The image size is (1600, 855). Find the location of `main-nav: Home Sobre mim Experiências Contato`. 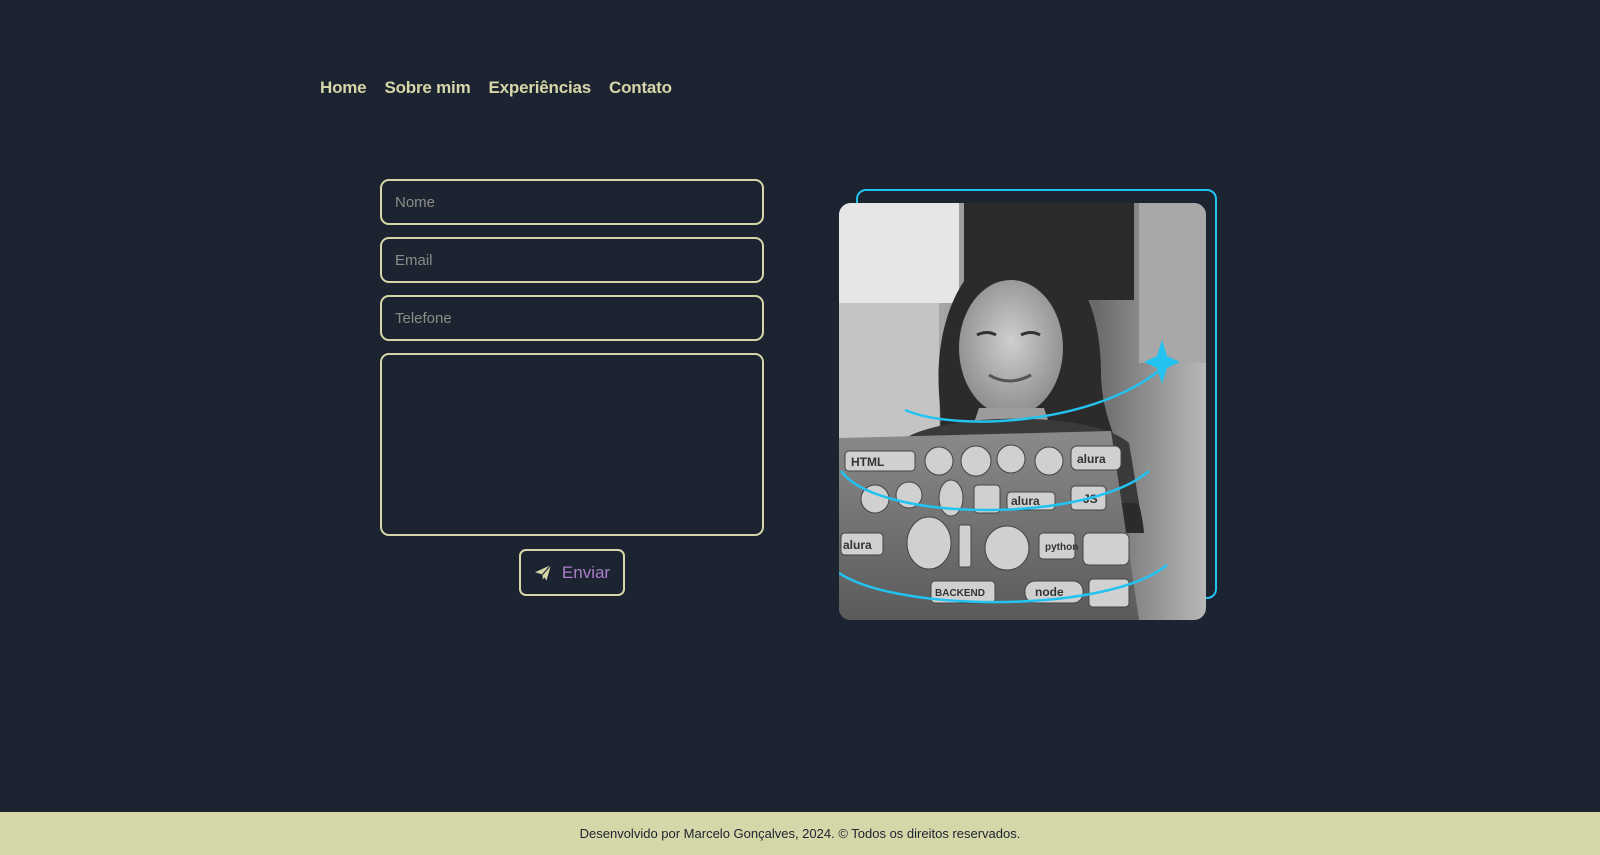

main-nav: Home Sobre mim Experiências Contato is located at coordinates (496, 88).